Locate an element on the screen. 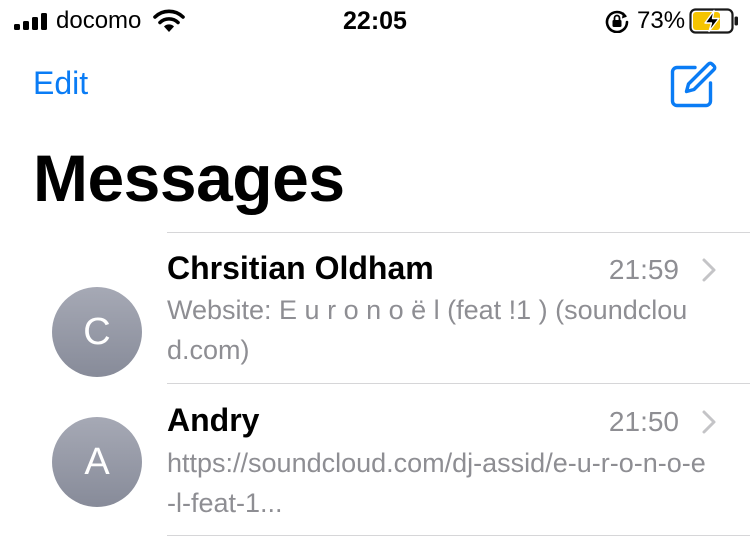 This screenshot has width=750, height=546. contact-name: Chrsitian Oldham is located at coordinates (300, 268).